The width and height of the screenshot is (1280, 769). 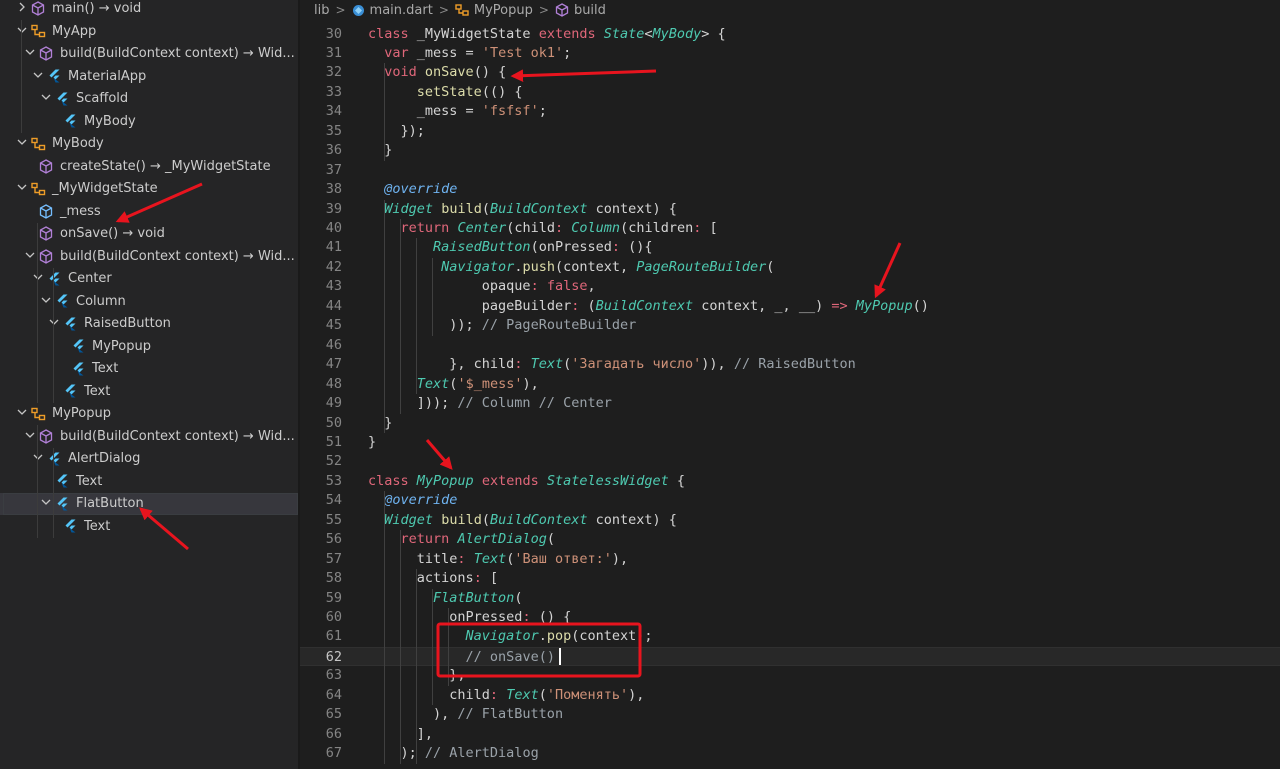 I want to click on code-line: 67 ); // AlertDialog, so click(x=790, y=753).